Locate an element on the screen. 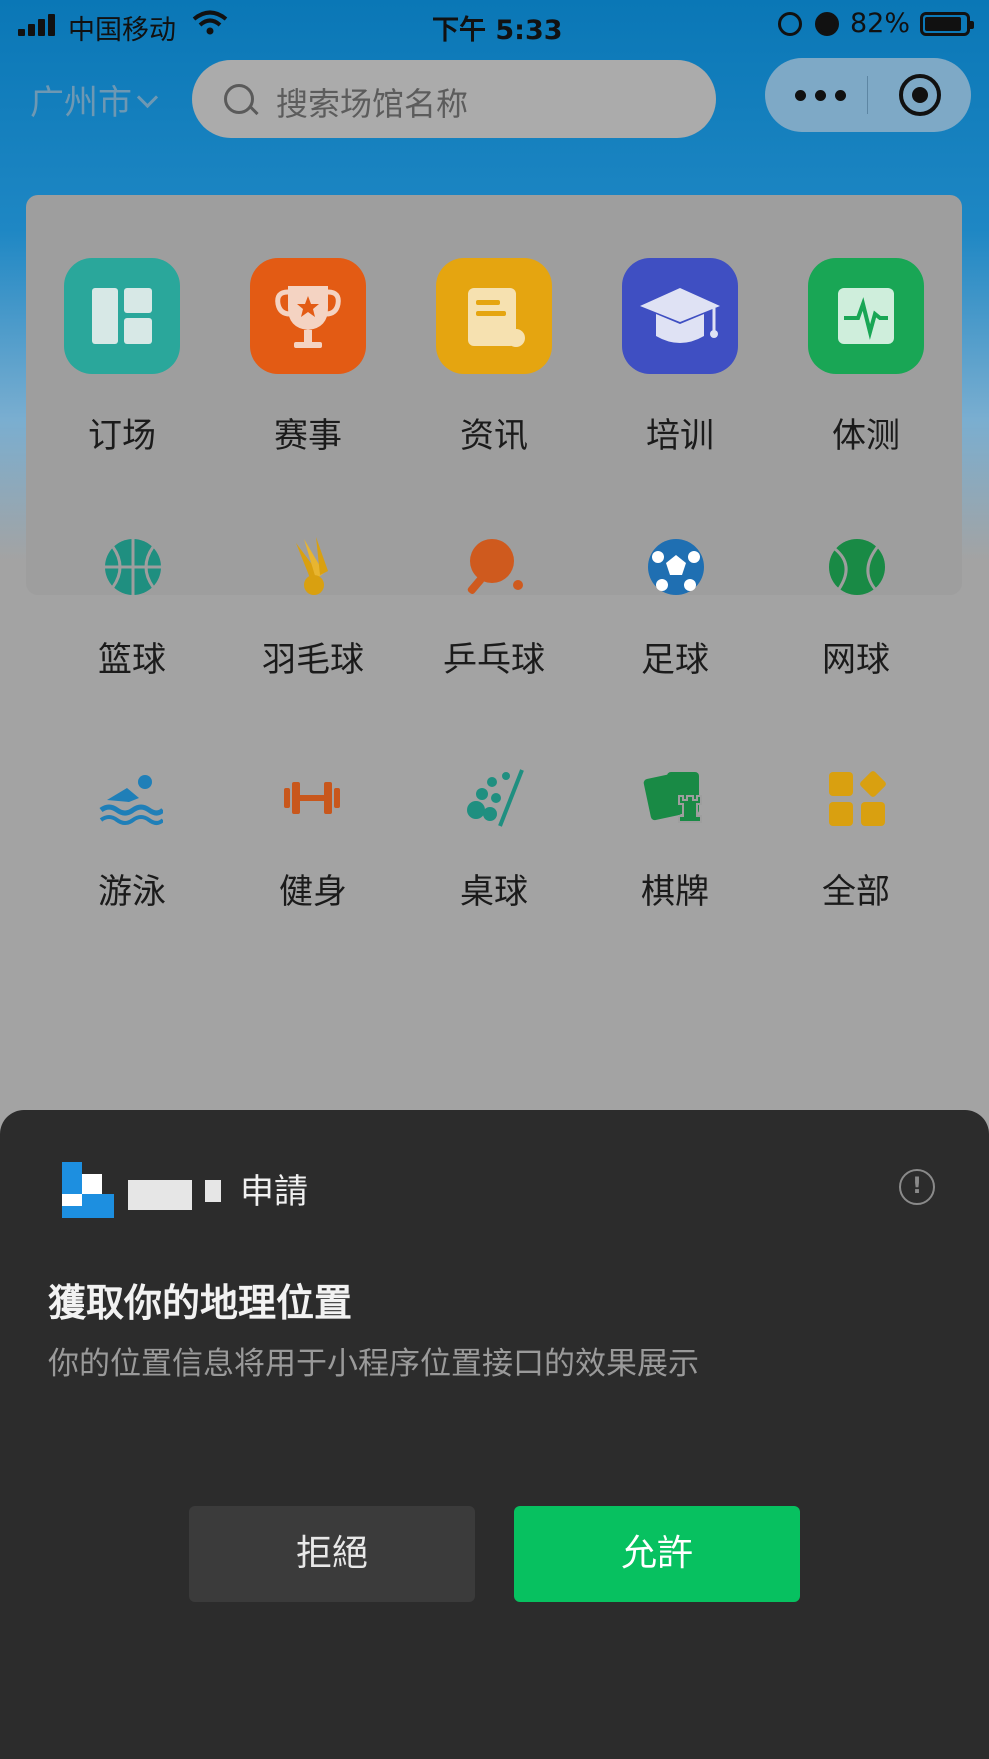  trophy-icon is located at coordinates (308, 316).